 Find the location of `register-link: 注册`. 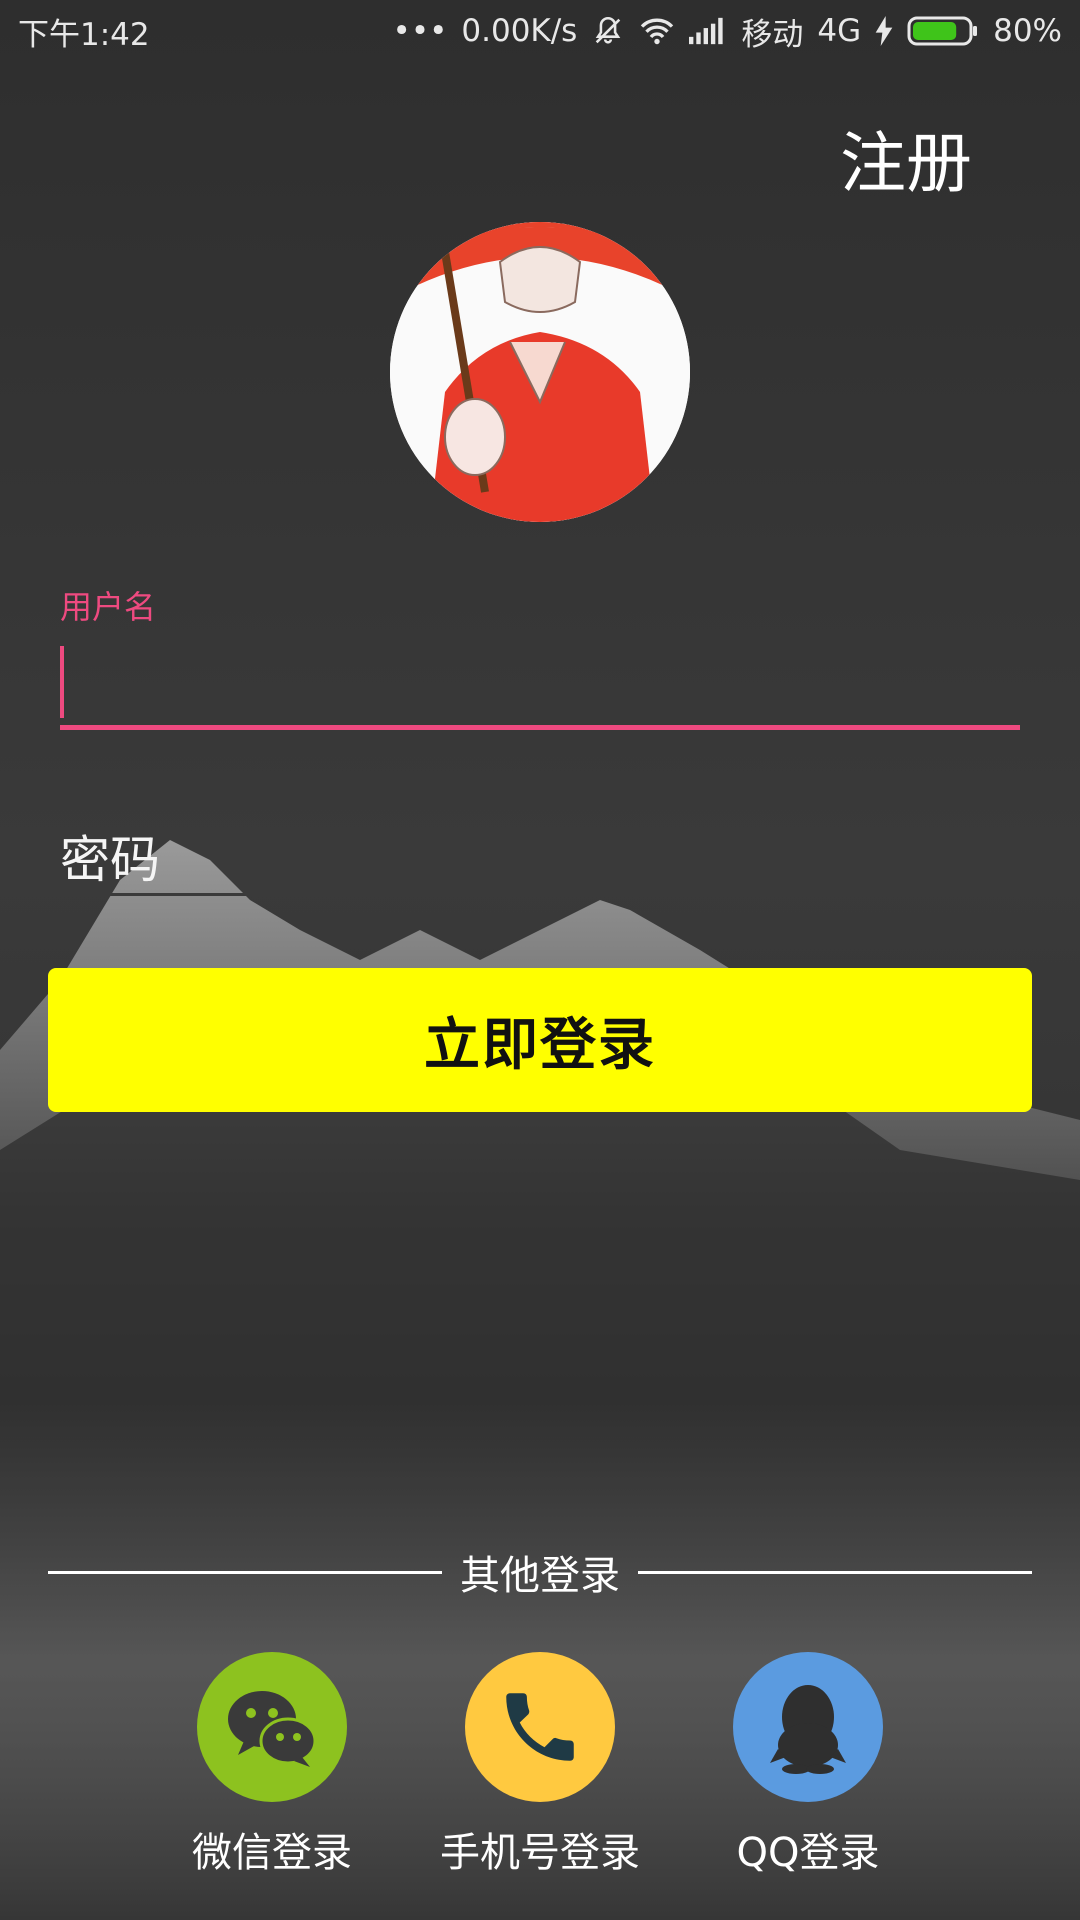

register-link: 注册 is located at coordinates (906, 158).